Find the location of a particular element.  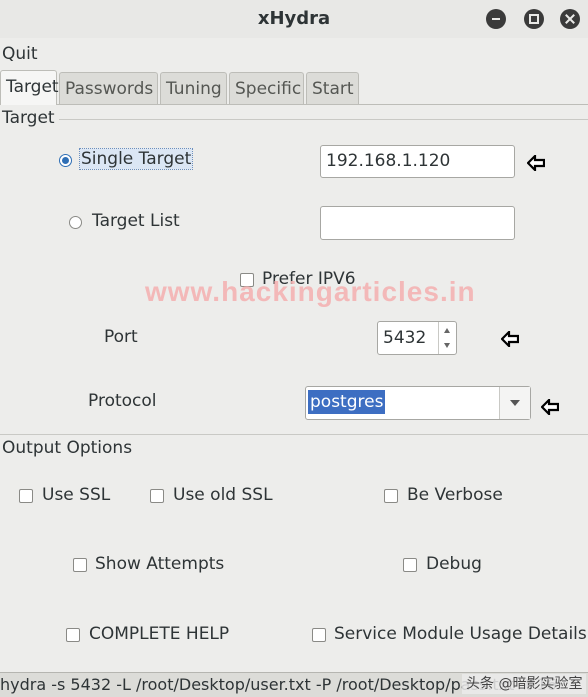

port-spinner is located at coordinates (447, 338).